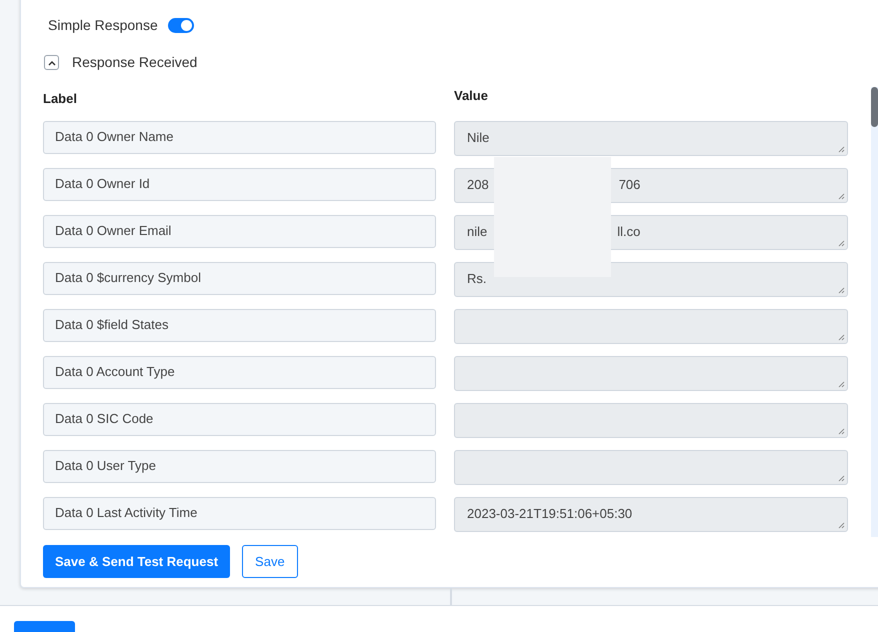 The image size is (878, 632). I want to click on value-text: 706, so click(629, 185).